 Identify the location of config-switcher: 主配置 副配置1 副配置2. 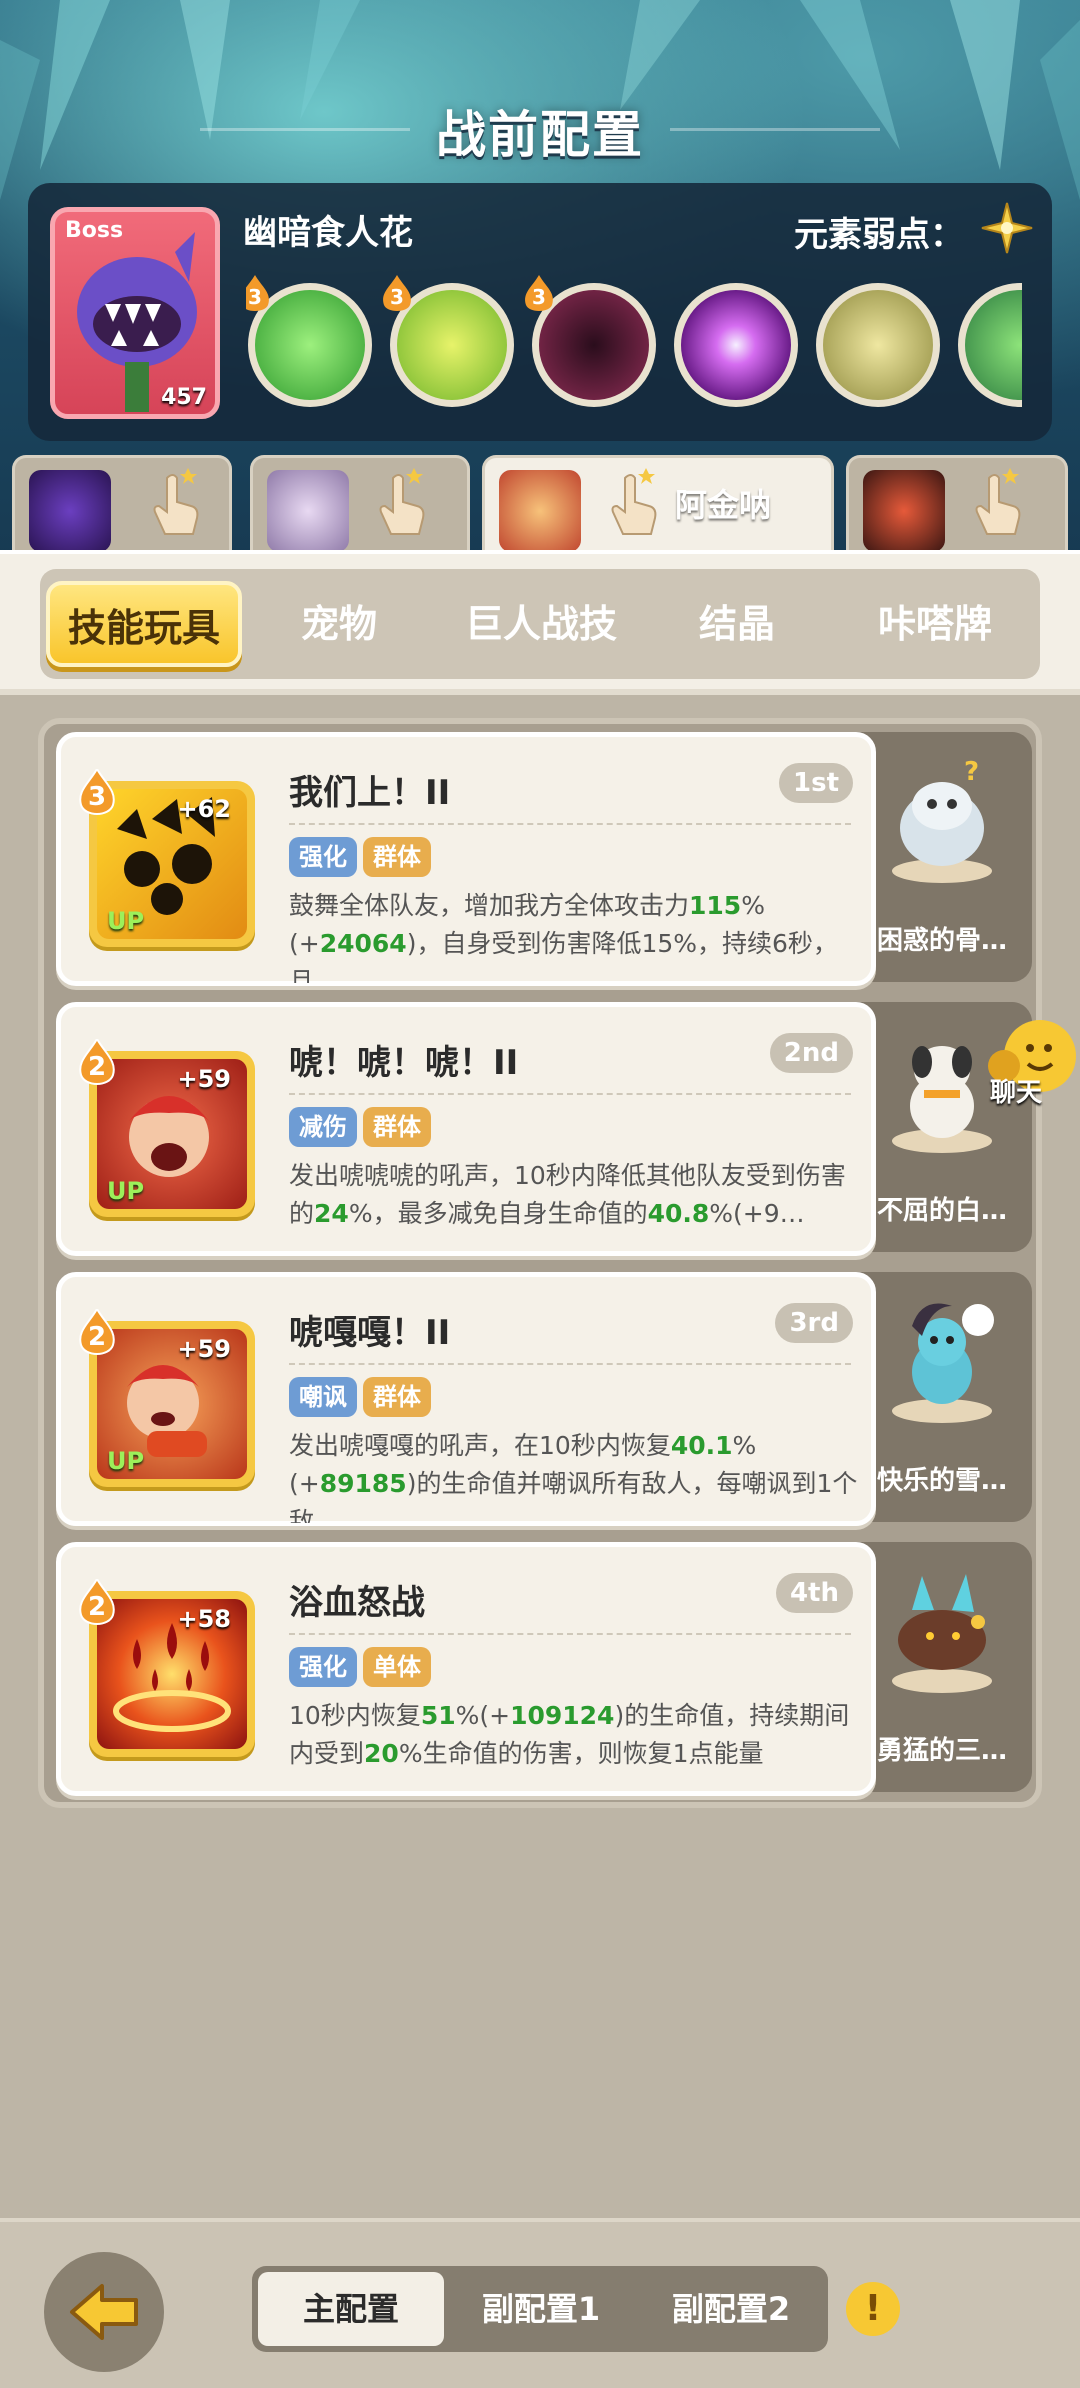
(540, 2309).